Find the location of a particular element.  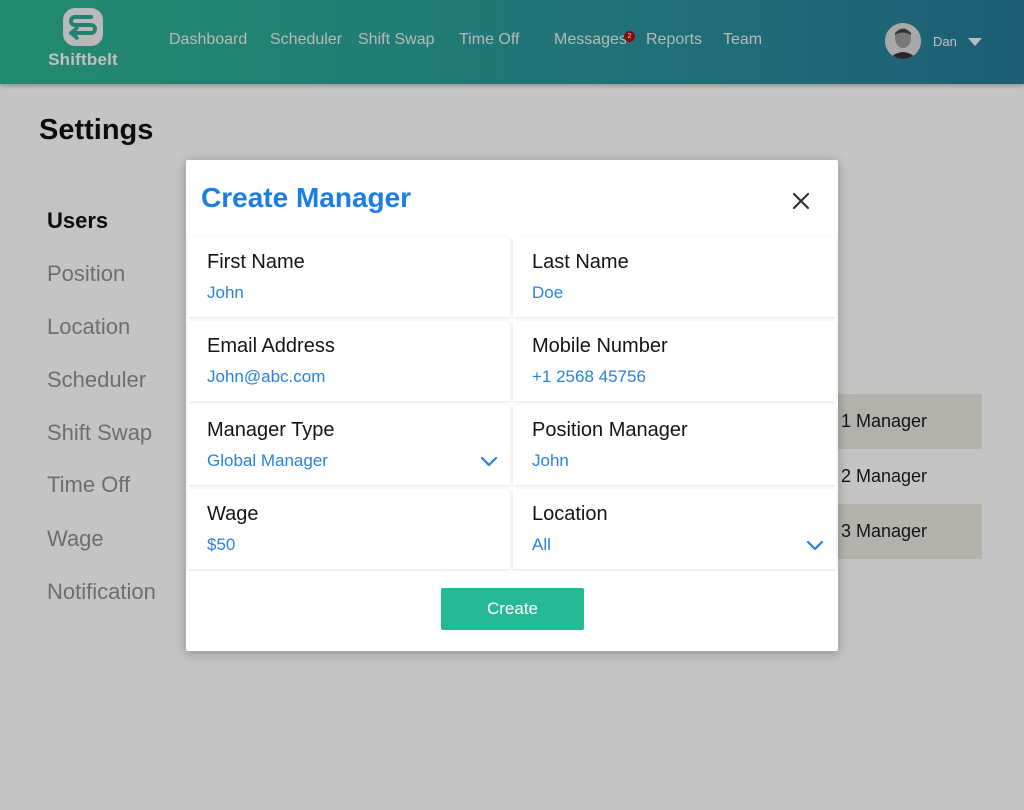

nav-reports: Reports is located at coordinates (674, 40).